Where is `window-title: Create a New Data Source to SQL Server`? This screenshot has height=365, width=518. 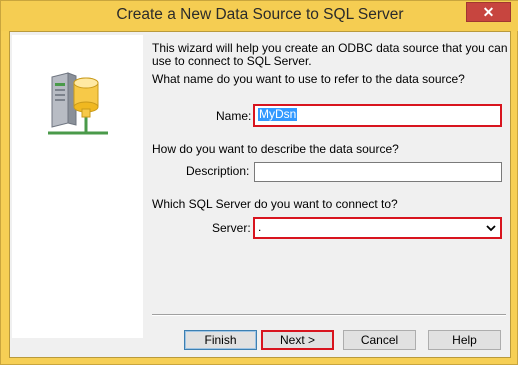 window-title: Create a New Data Source to SQL Server is located at coordinates (260, 14).